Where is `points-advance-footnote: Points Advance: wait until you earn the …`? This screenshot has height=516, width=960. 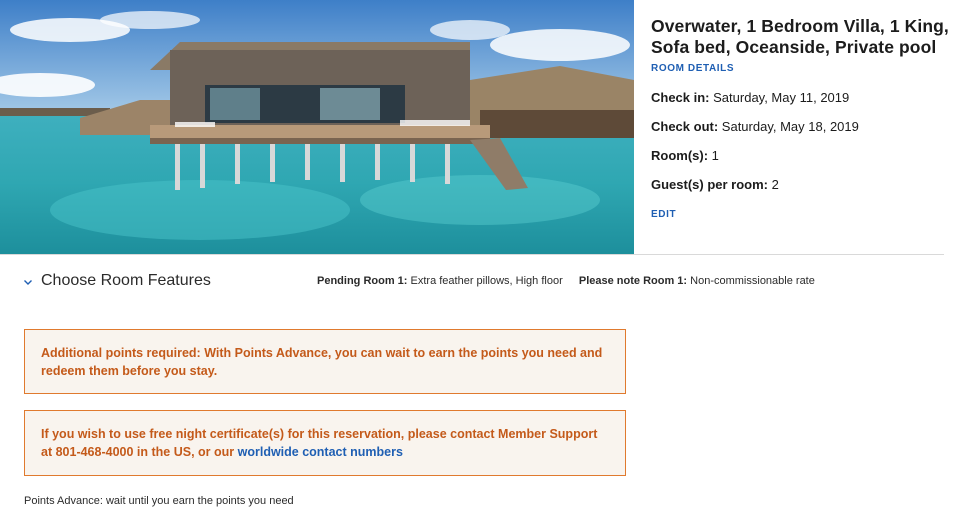 points-advance-footnote: Points Advance: wait until you earn the … is located at coordinates (159, 501).